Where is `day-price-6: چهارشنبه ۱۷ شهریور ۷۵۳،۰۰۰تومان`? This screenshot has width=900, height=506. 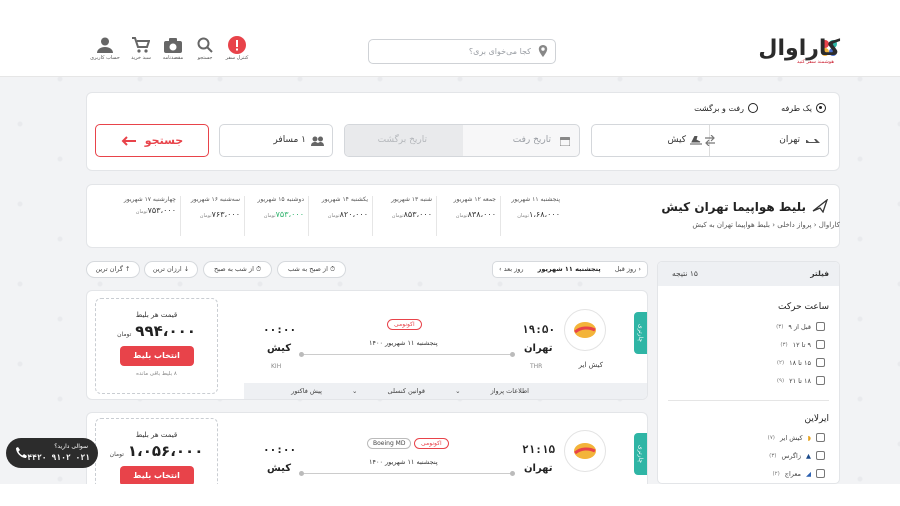 day-price-6: چهارشنبه ۱۷ شهریور ۷۵۳،۰۰۰تومان is located at coordinates (146, 216).